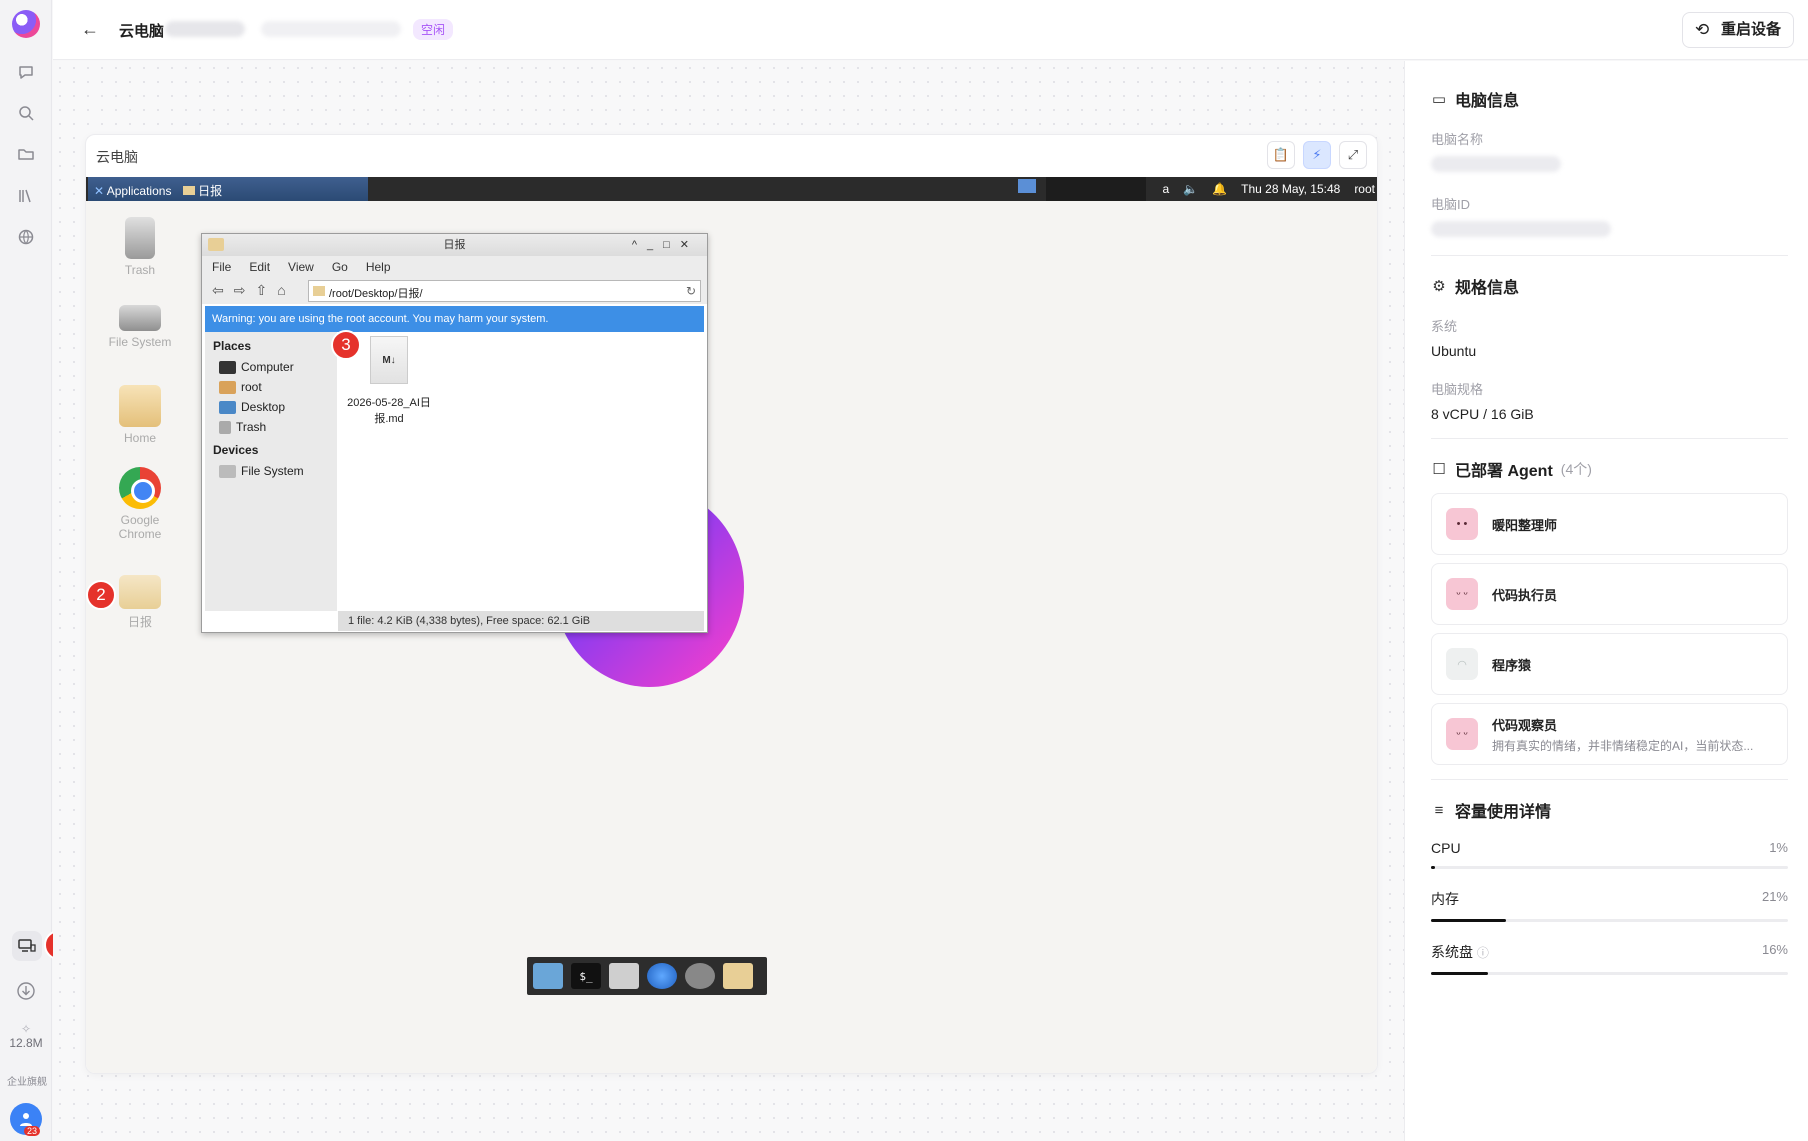 The height and width of the screenshot is (1141, 1808). I want to click on applications-menu: ✕ Applications 日报, so click(228, 189).